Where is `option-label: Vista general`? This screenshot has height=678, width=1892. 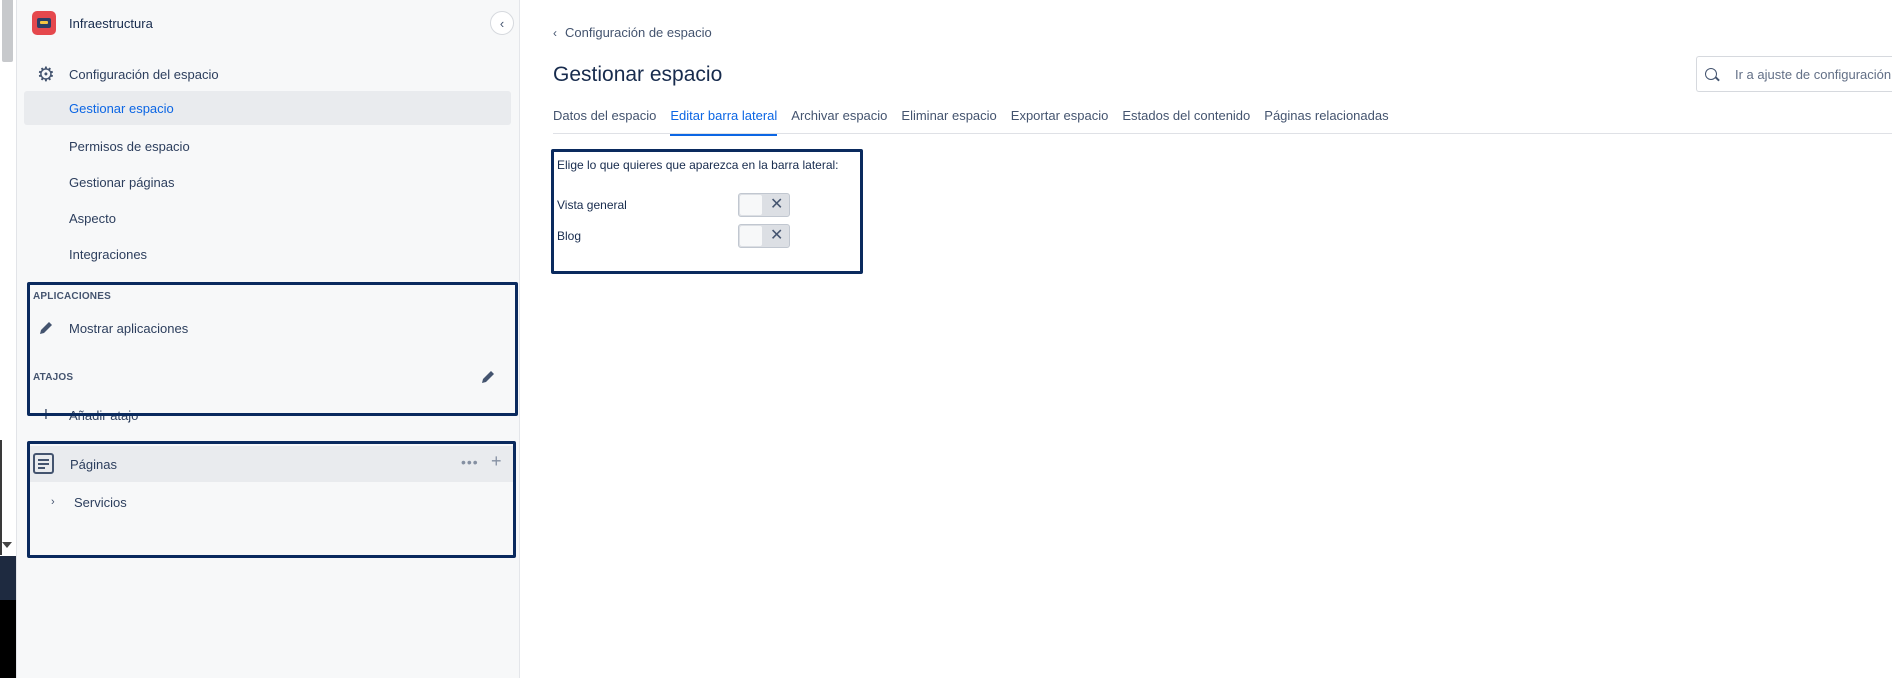
option-label: Vista general is located at coordinates (592, 205).